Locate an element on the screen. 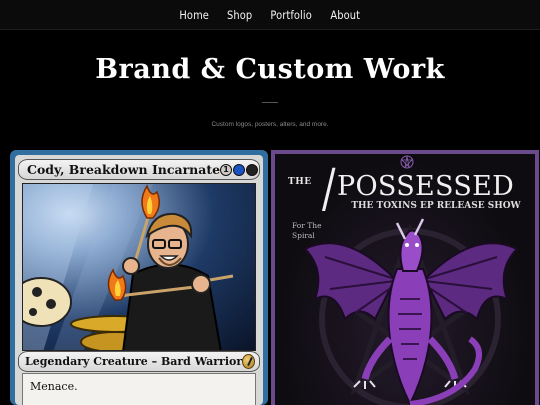 The height and width of the screenshot is (405, 540). card-text-box: Menace. is located at coordinates (139, 389).